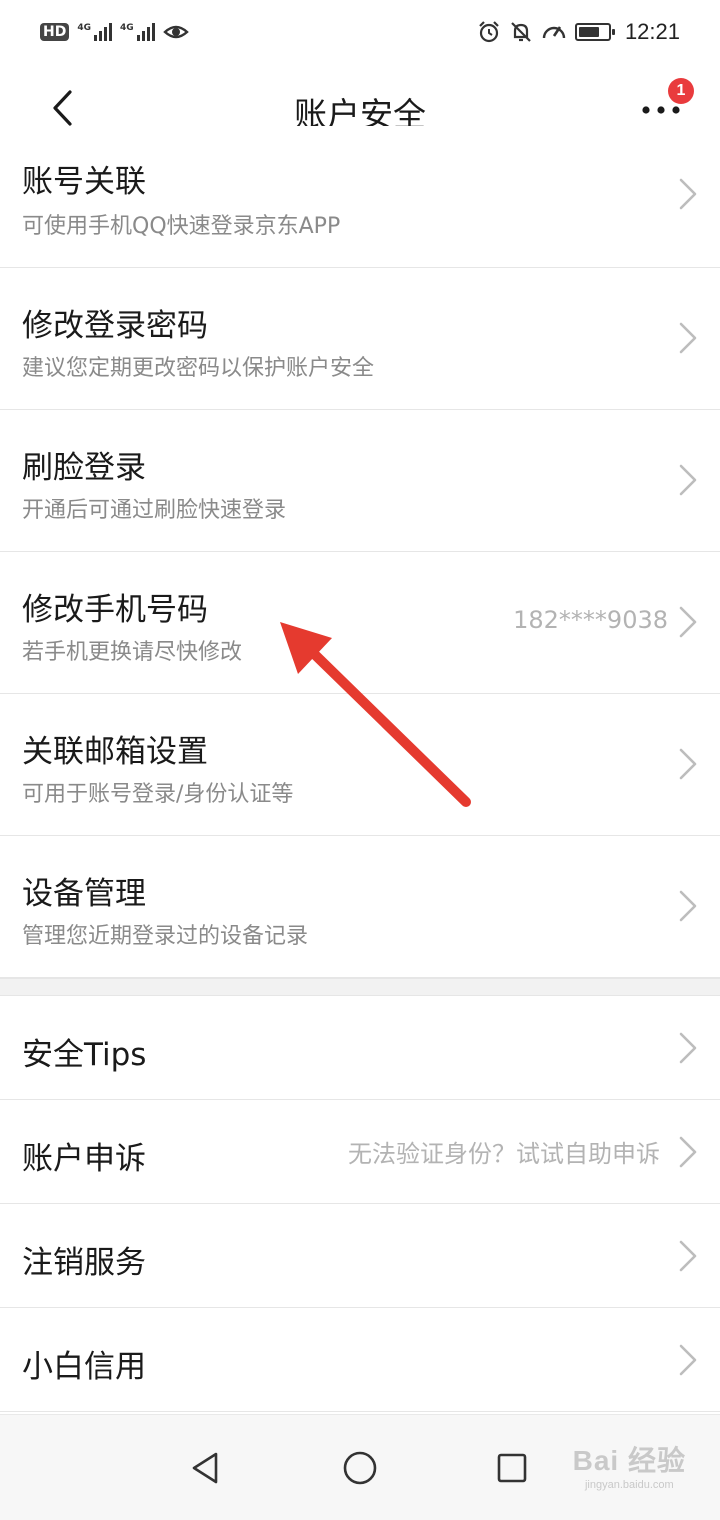 Image resolution: width=720 pixels, height=1520 pixels. I want to click on speed-icon, so click(554, 32).